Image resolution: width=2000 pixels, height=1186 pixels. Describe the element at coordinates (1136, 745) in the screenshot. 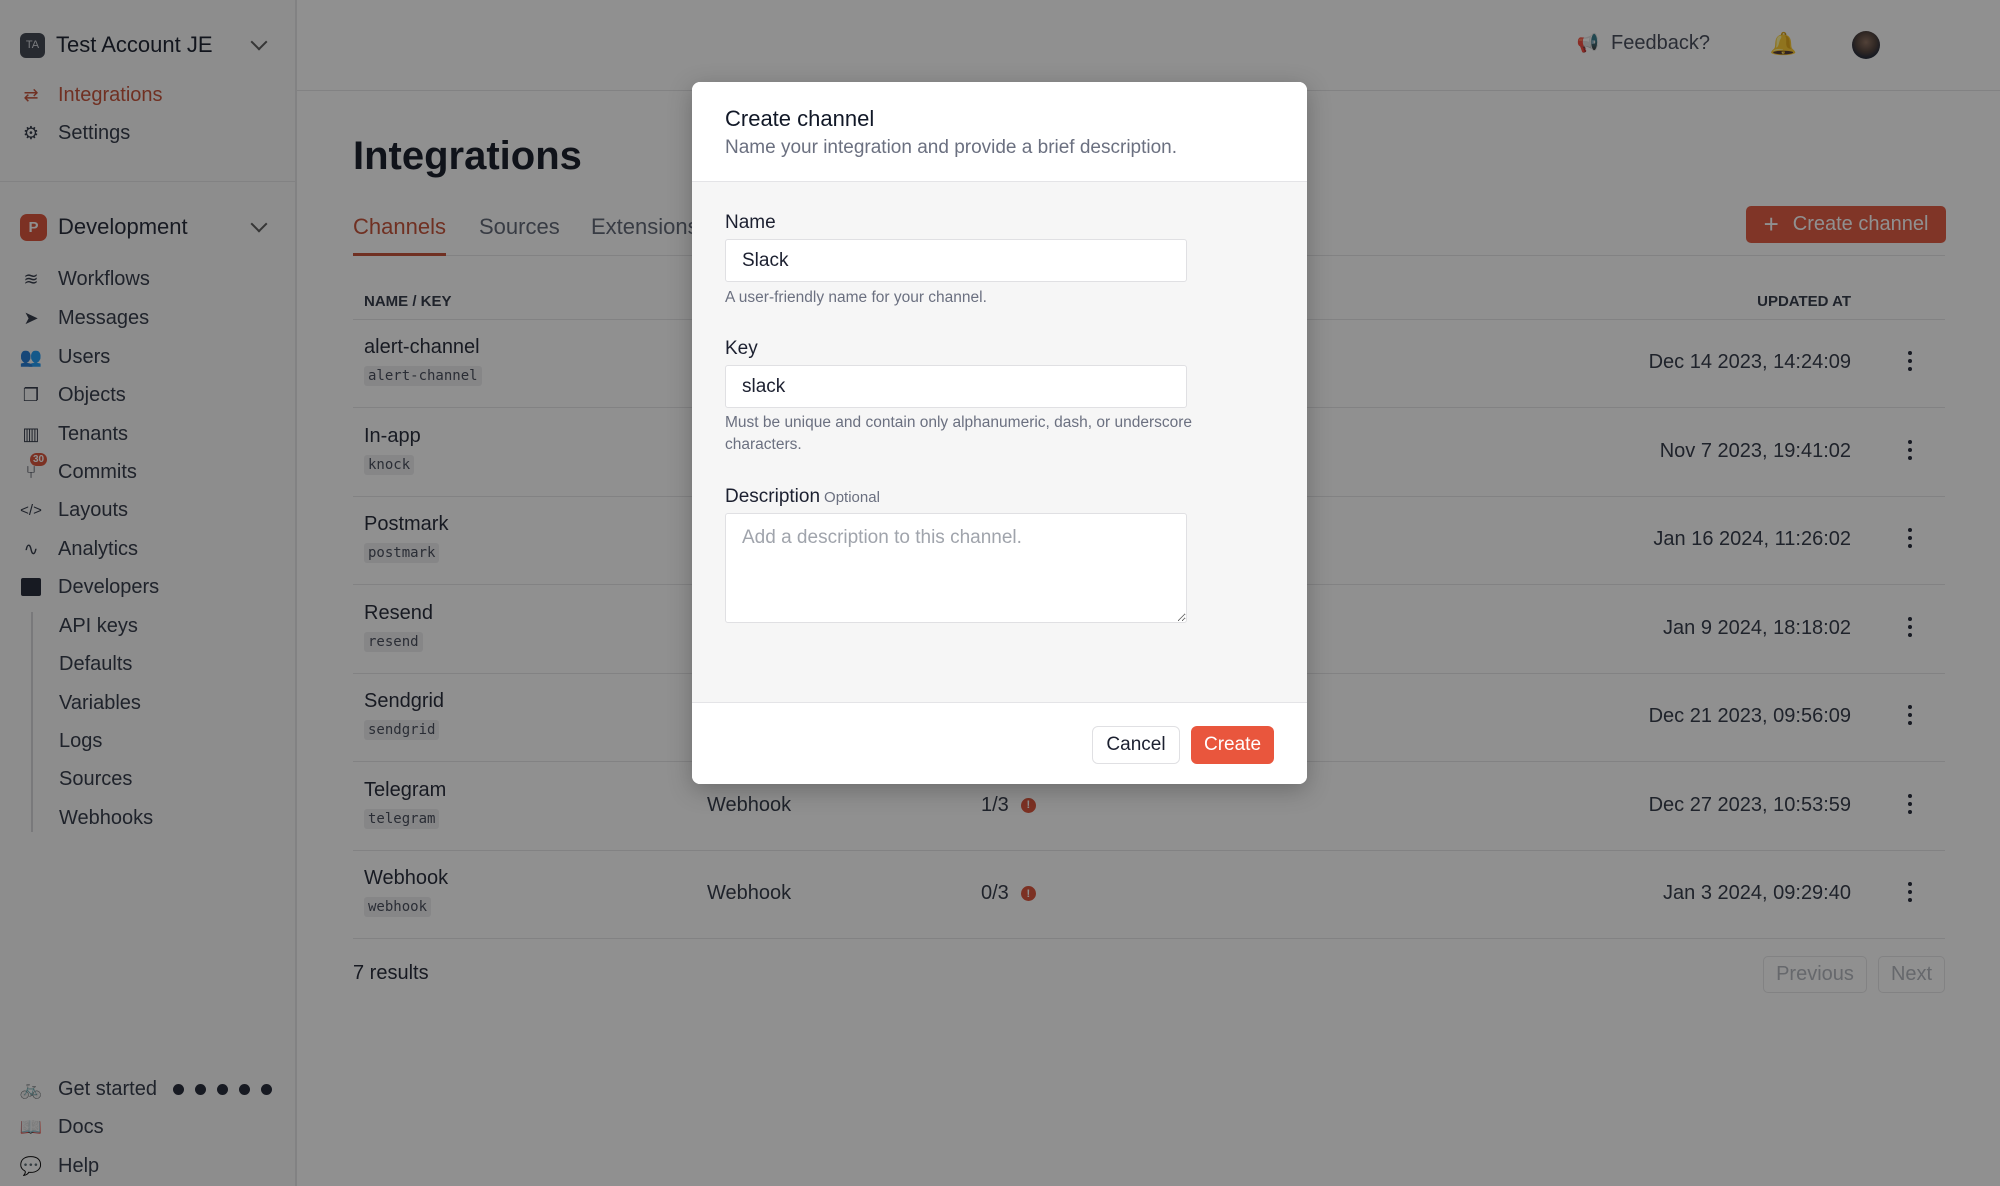

I see `cancel-button: Cancel` at that location.